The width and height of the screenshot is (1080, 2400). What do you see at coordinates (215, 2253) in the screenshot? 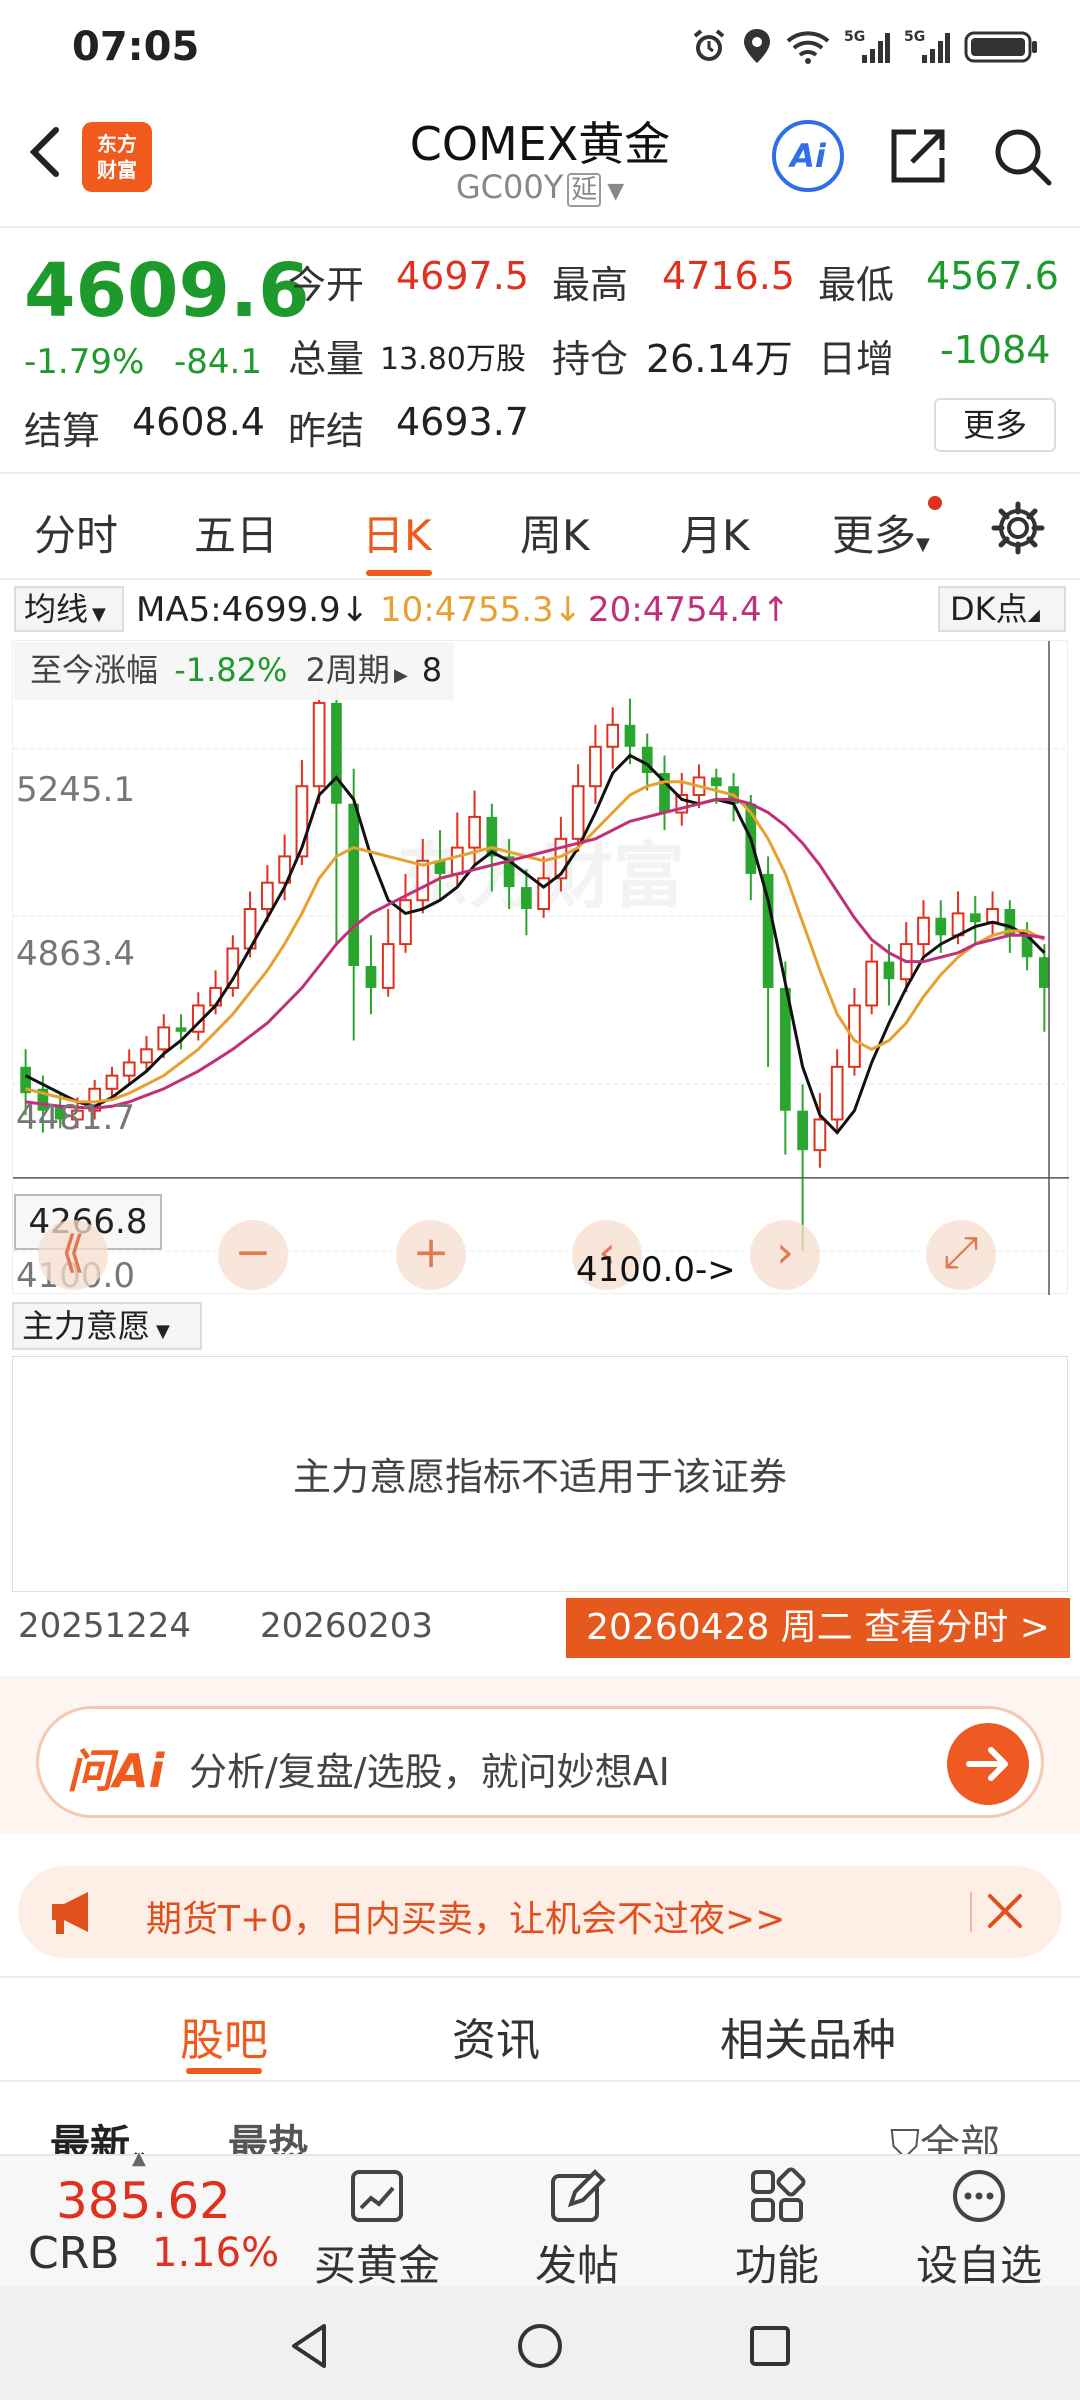
I see `crb-percent: 1.16%` at bounding box center [215, 2253].